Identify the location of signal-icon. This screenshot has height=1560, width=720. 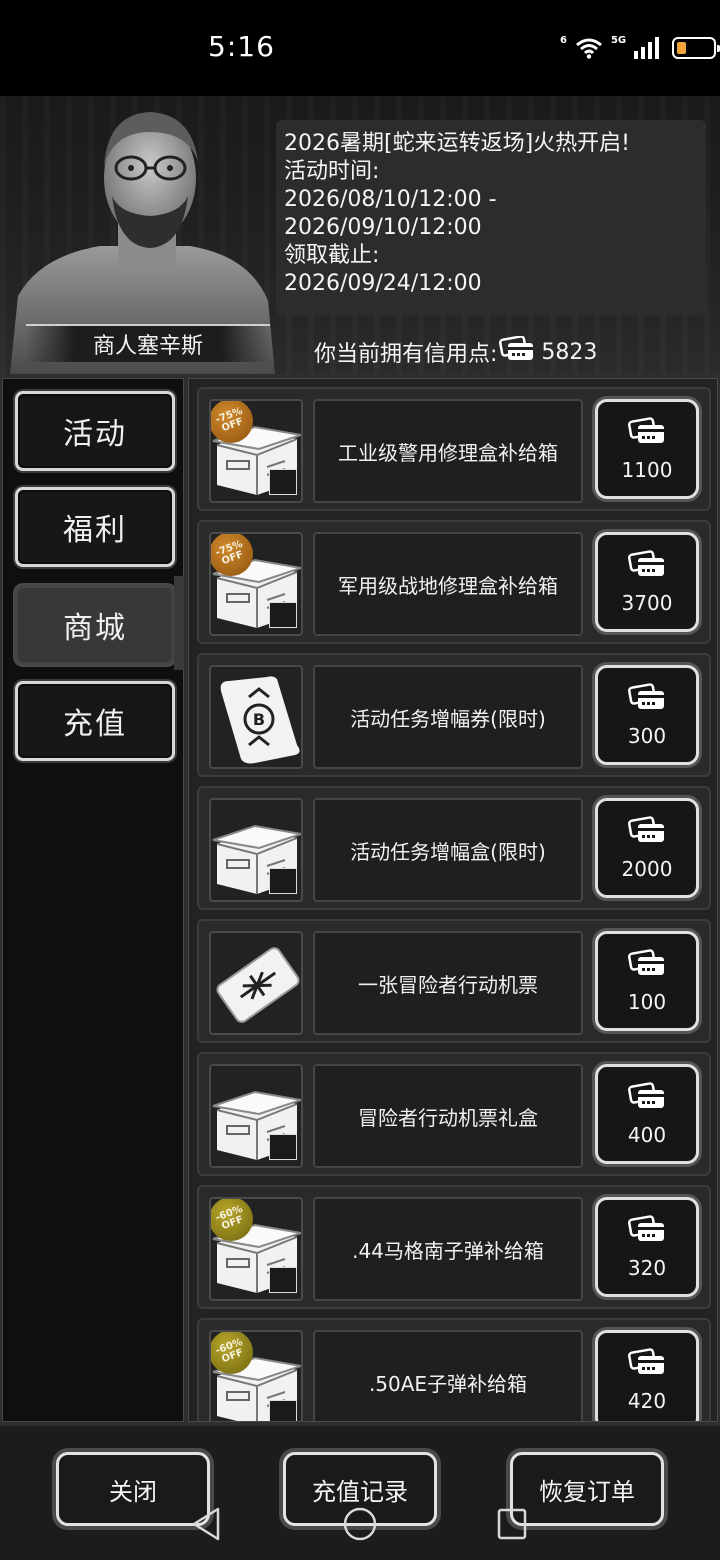
(647, 48).